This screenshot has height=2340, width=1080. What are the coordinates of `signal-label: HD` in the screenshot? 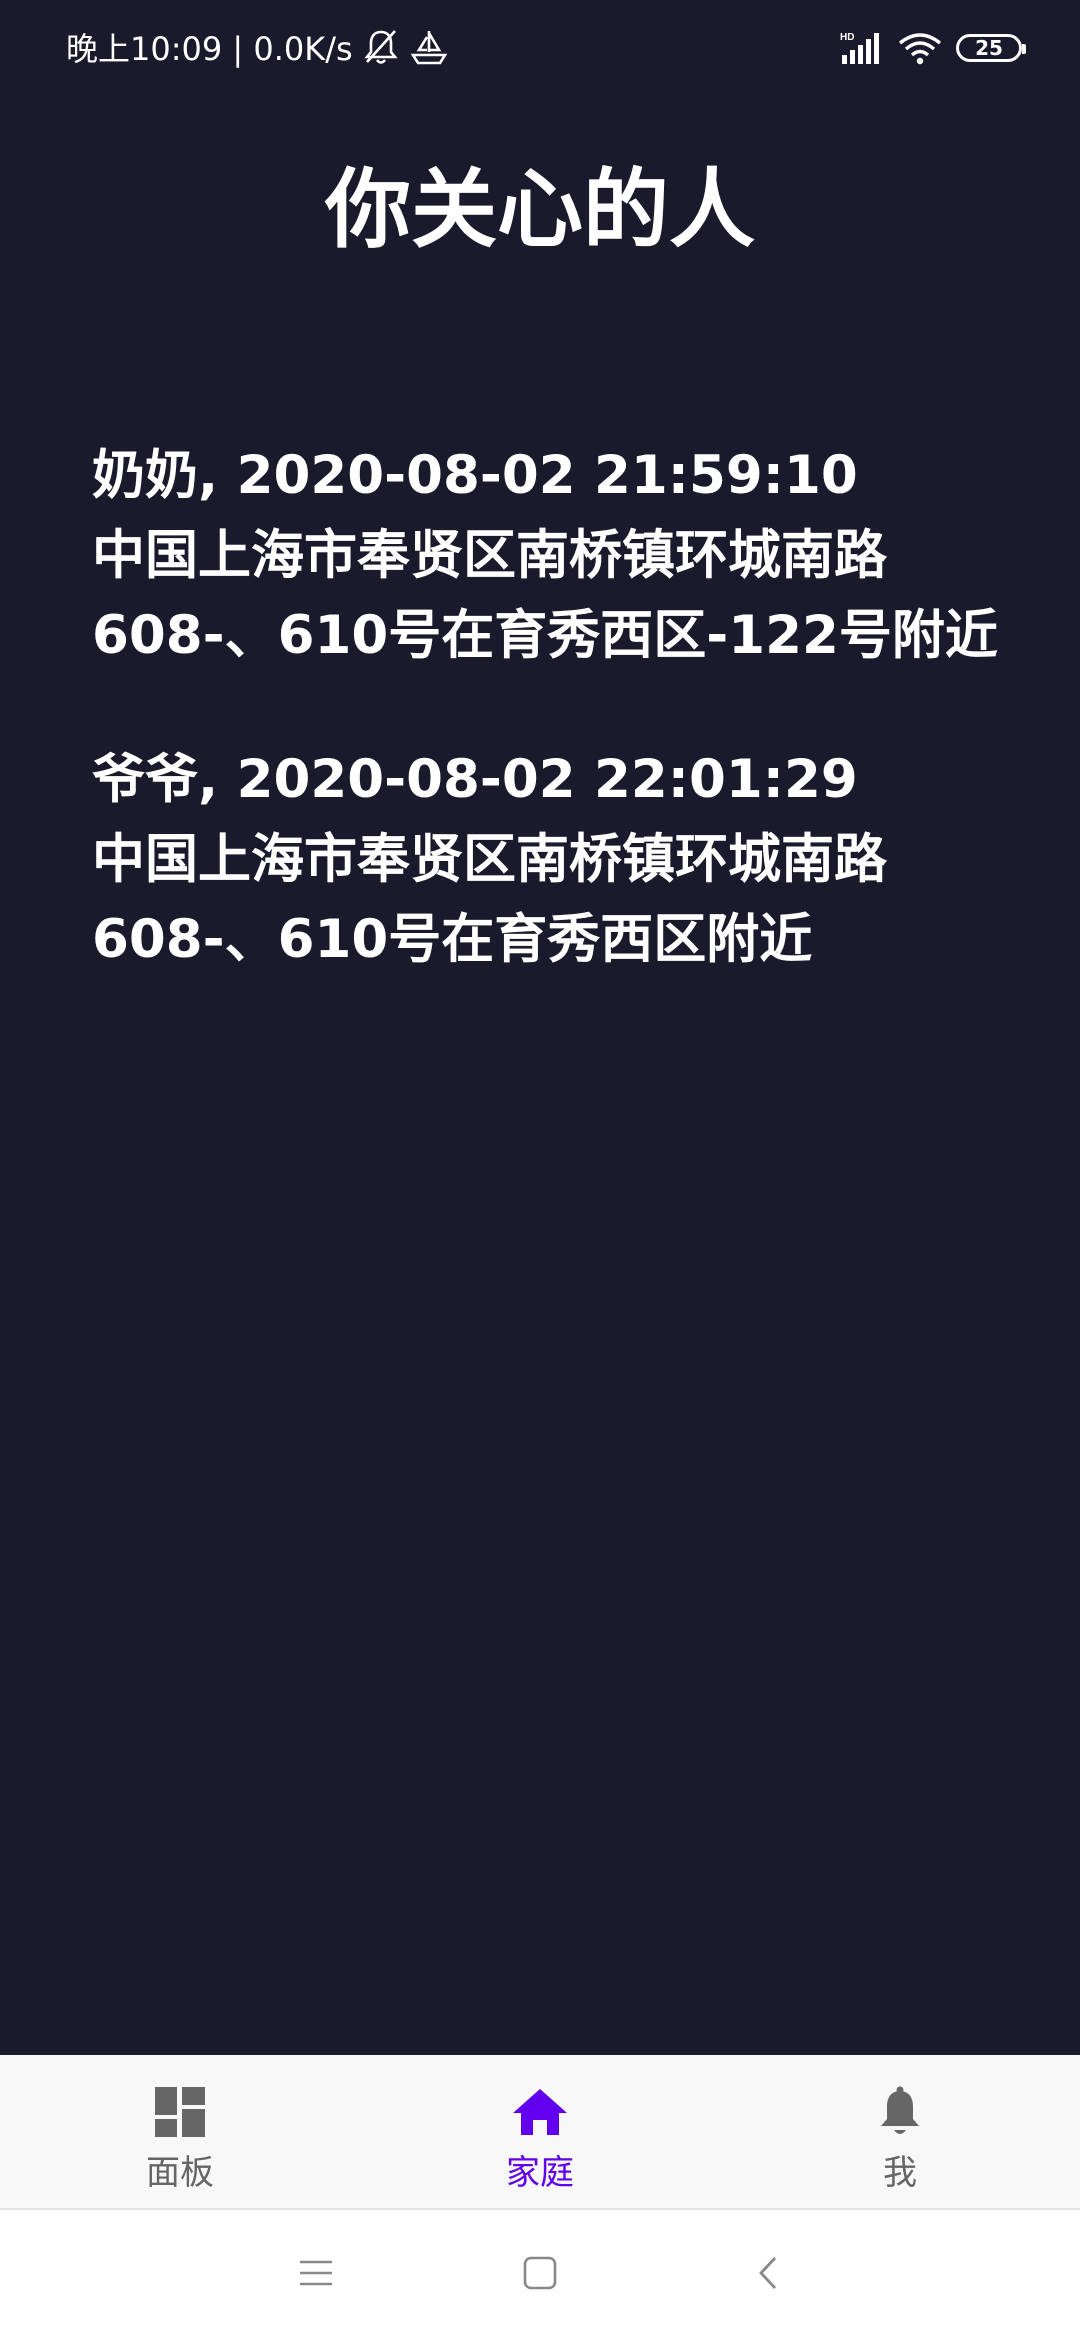 It's located at (847, 37).